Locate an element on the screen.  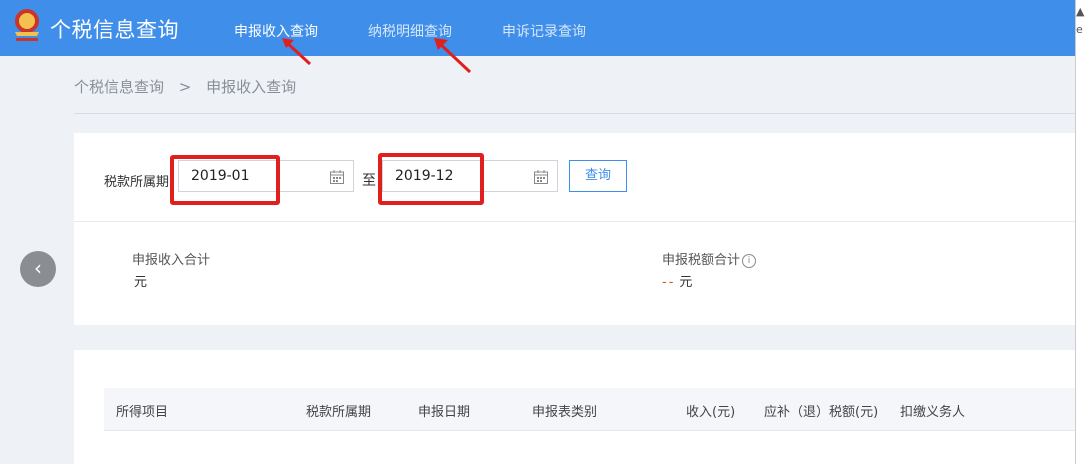
query-button: 查询 is located at coordinates (598, 176).